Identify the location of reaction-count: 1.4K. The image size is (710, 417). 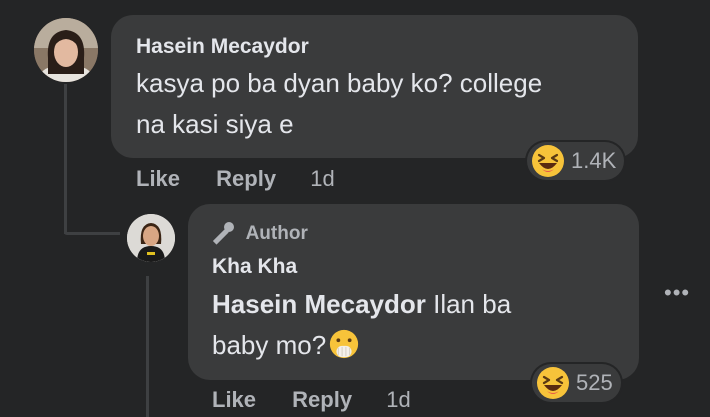
(594, 160).